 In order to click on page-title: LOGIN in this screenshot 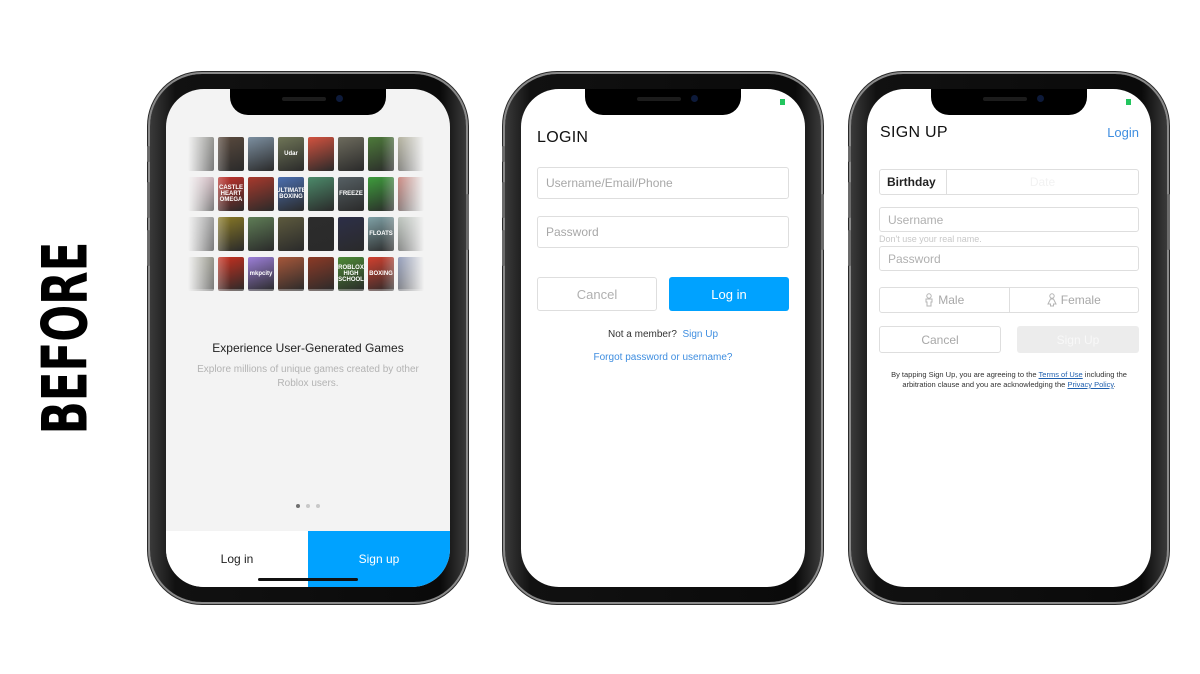, I will do `click(563, 137)`.